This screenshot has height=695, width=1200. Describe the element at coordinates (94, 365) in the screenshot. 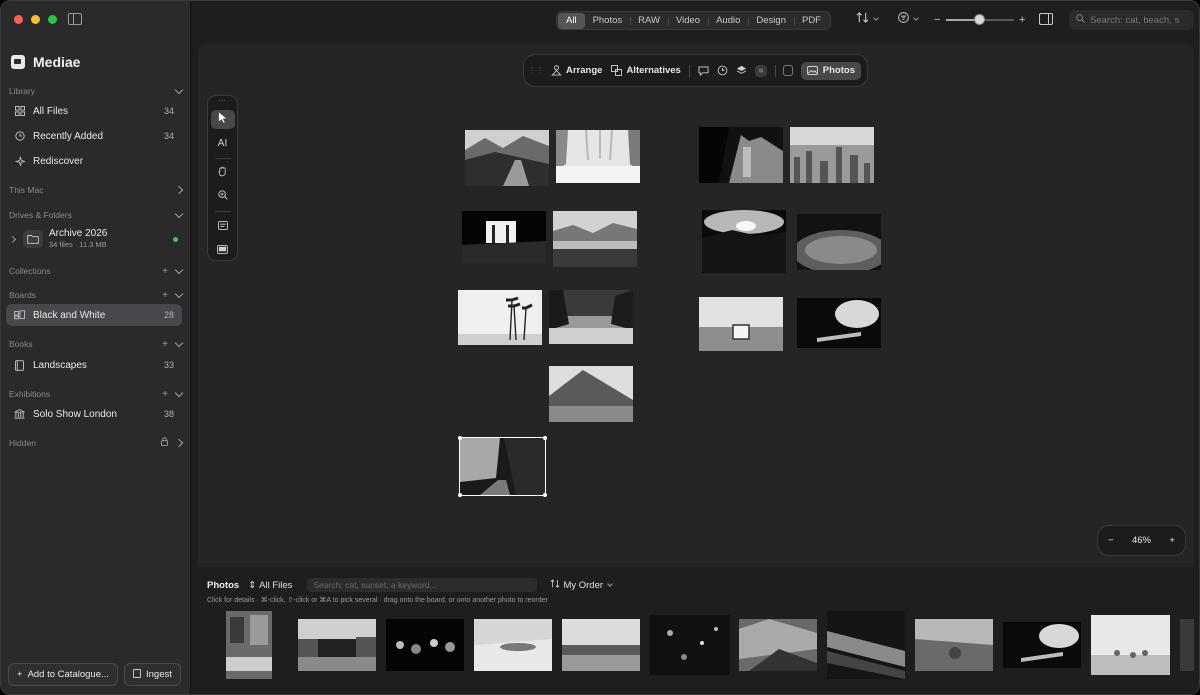

I see `sidebar-item-landscapes: Landscapes 33` at that location.